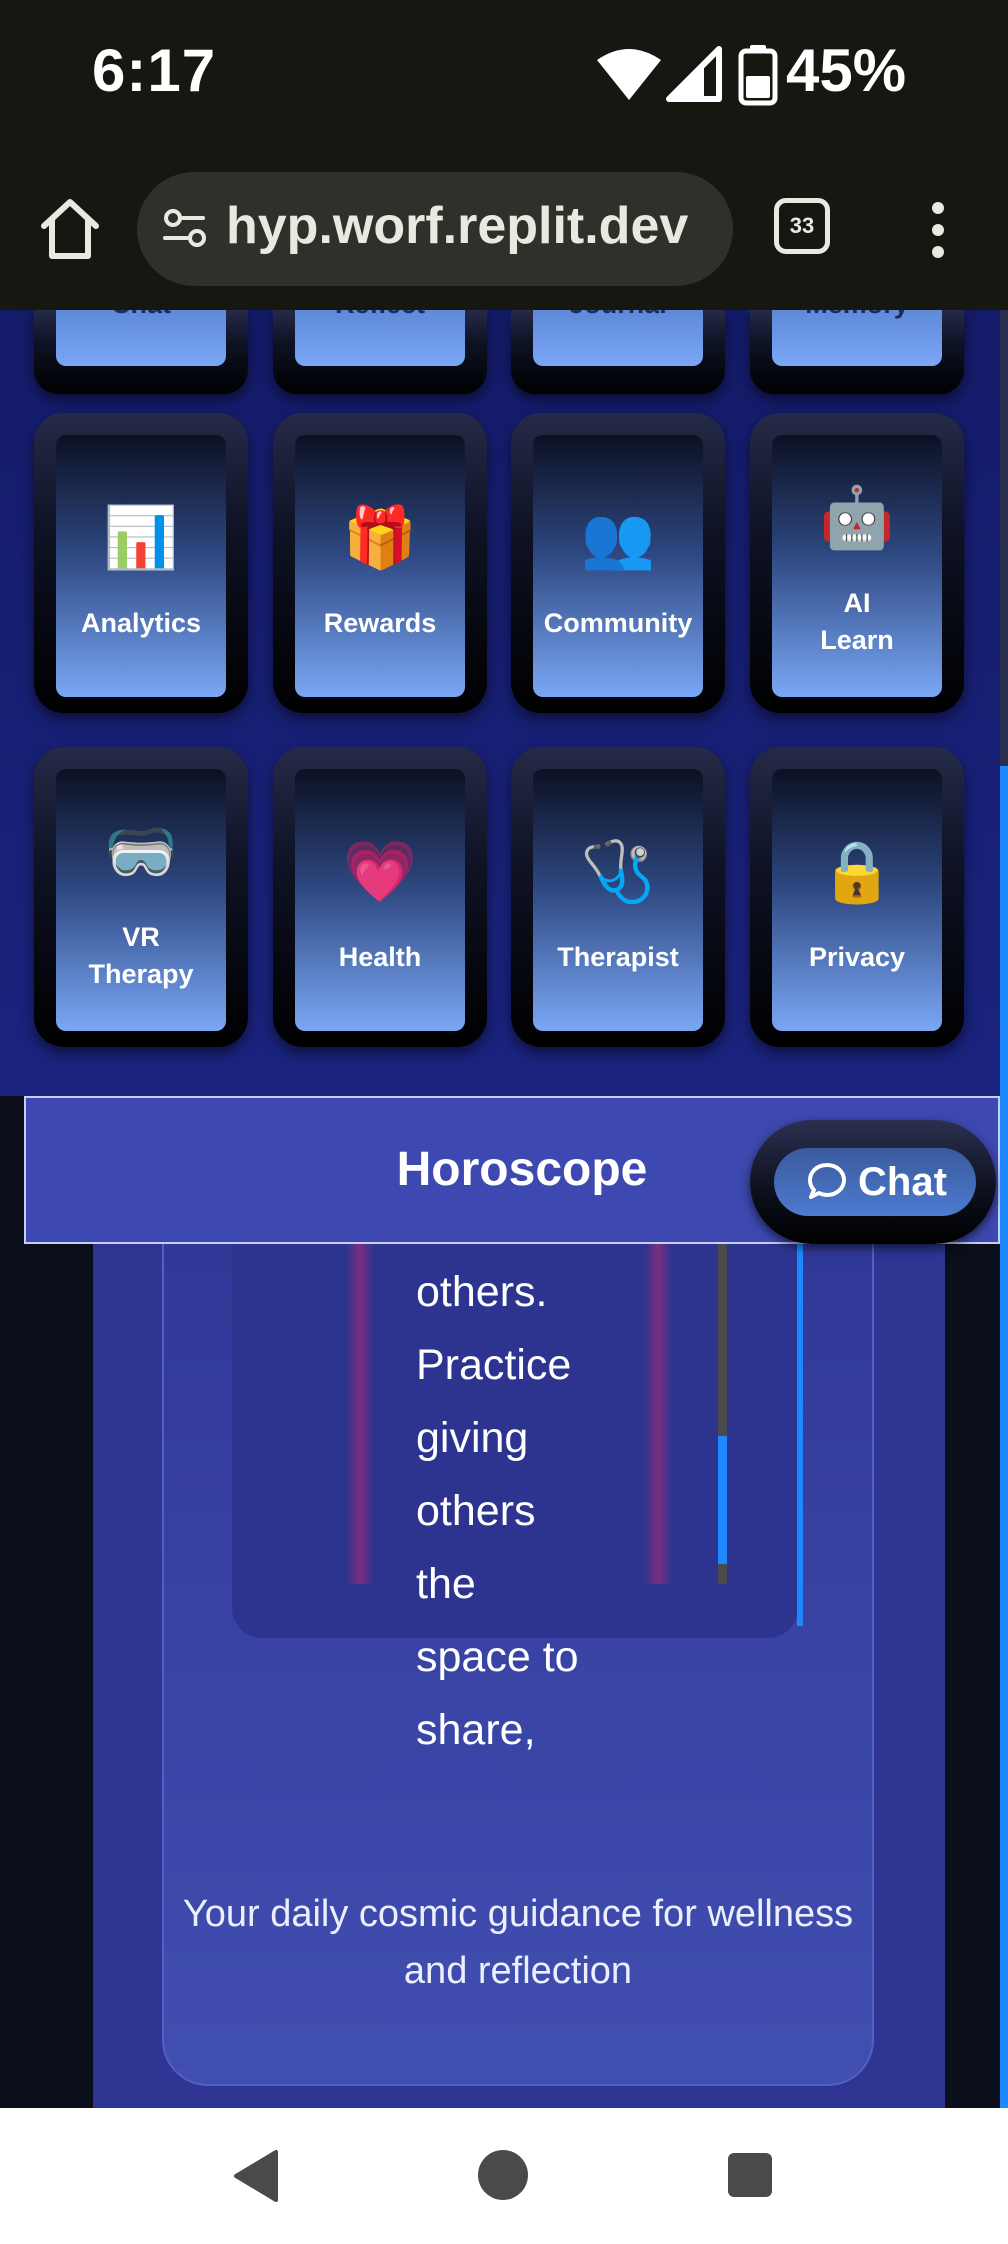 Image resolution: width=1008 pixels, height=2244 pixels. Describe the element at coordinates (629, 74) in the screenshot. I see `wifi-icon` at that location.